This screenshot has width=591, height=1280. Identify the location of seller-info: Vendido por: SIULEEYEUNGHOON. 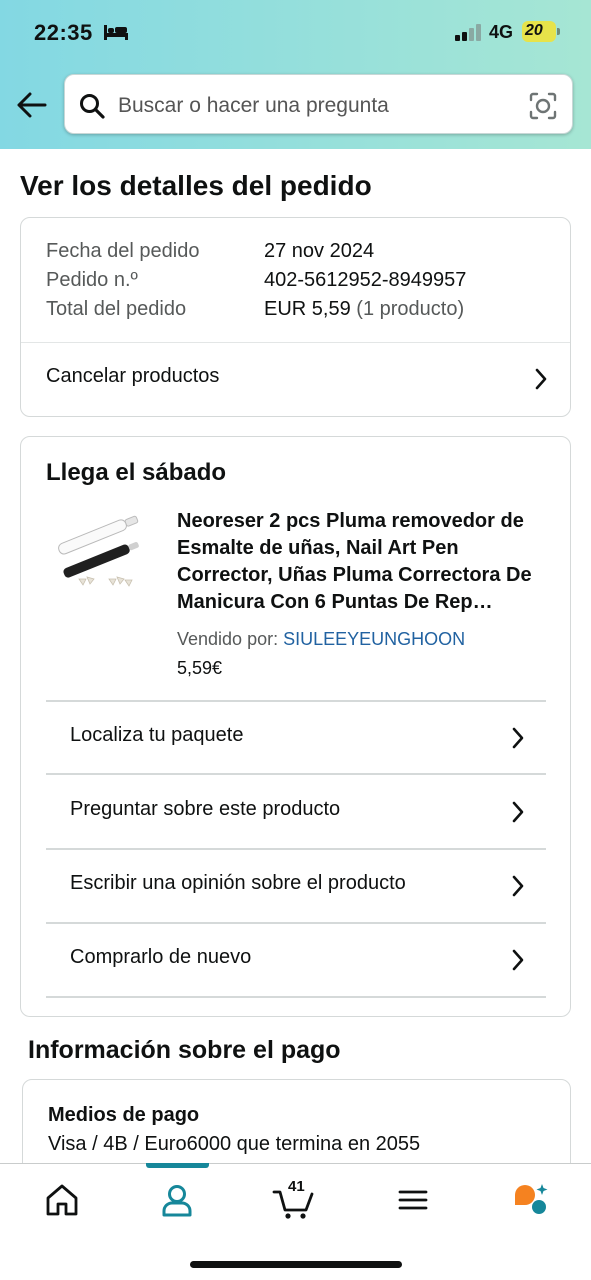
(321, 639).